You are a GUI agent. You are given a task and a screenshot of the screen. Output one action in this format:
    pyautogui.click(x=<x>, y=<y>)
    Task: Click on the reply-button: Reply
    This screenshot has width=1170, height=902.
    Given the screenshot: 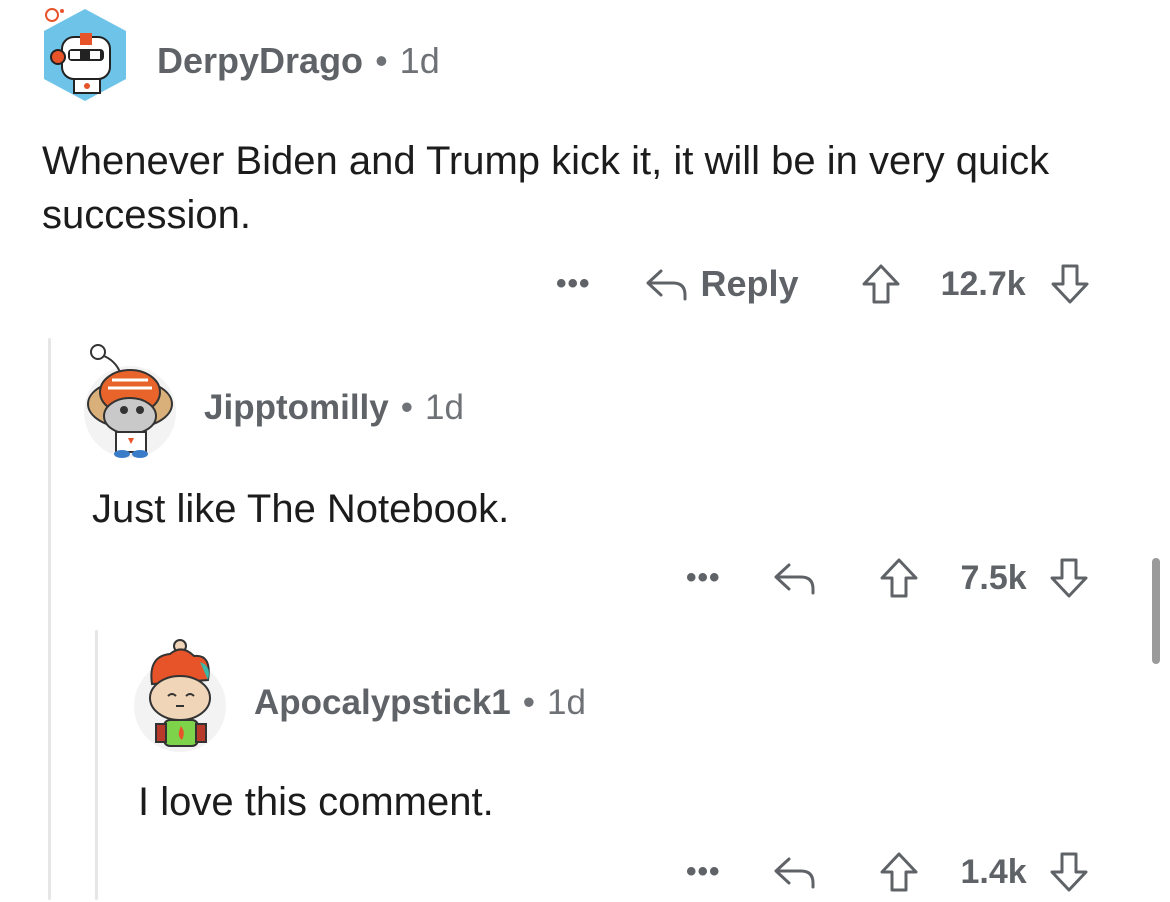 What is the action you would take?
    pyautogui.click(x=722, y=284)
    